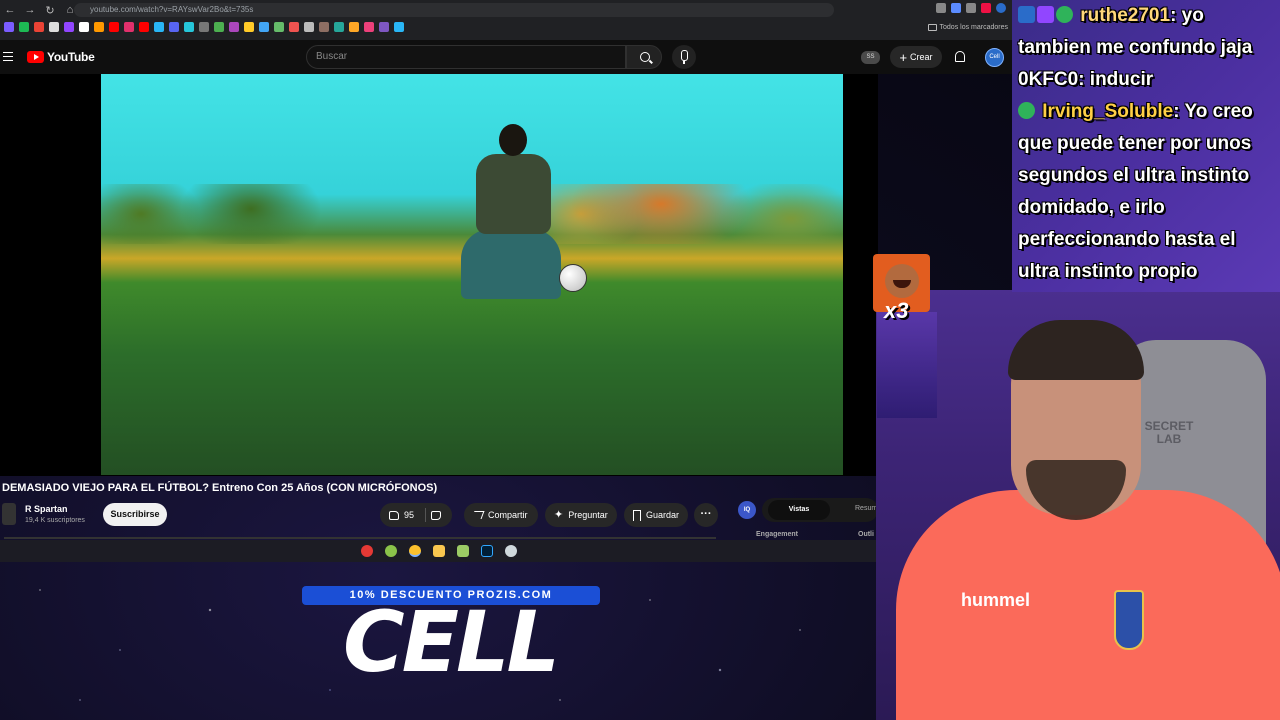 The width and height of the screenshot is (1280, 720). I want to click on plus-icon: +, so click(903, 57).